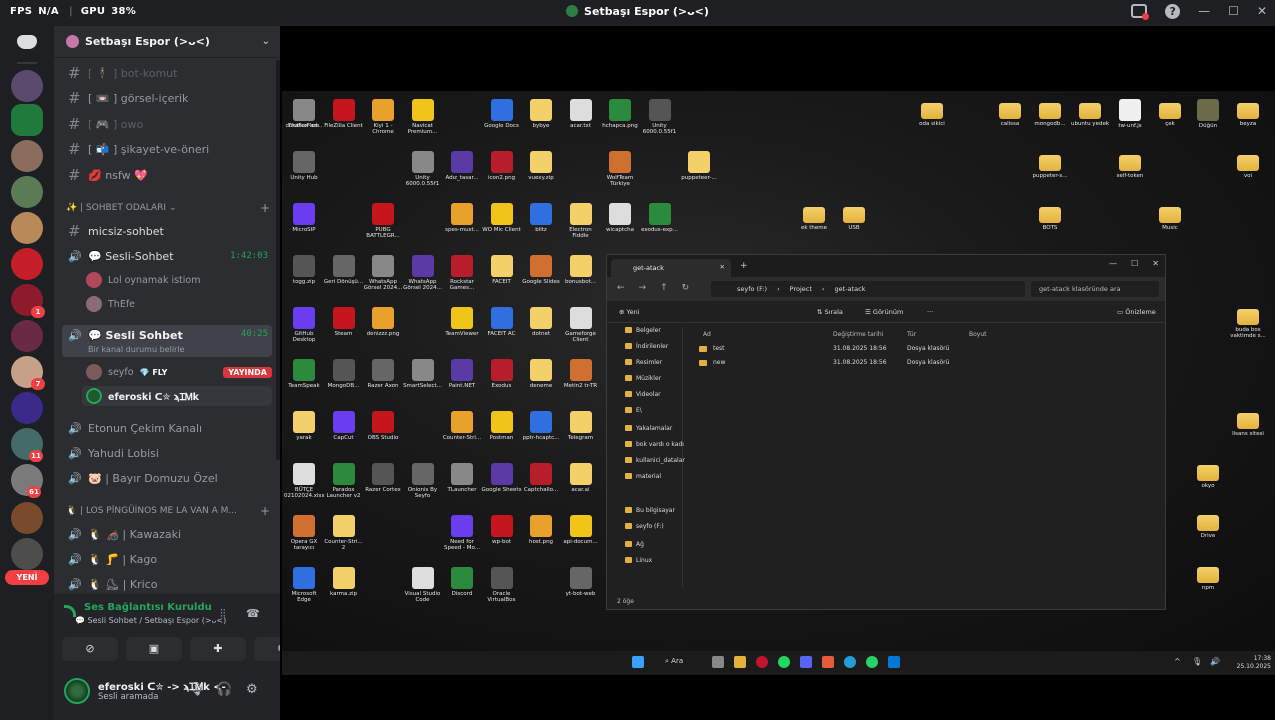 The height and width of the screenshot is (720, 1275). Describe the element at coordinates (167, 559) in the screenshot. I see `voice-channel-kago: 🔊 🐧 🦵 | Kago` at that location.